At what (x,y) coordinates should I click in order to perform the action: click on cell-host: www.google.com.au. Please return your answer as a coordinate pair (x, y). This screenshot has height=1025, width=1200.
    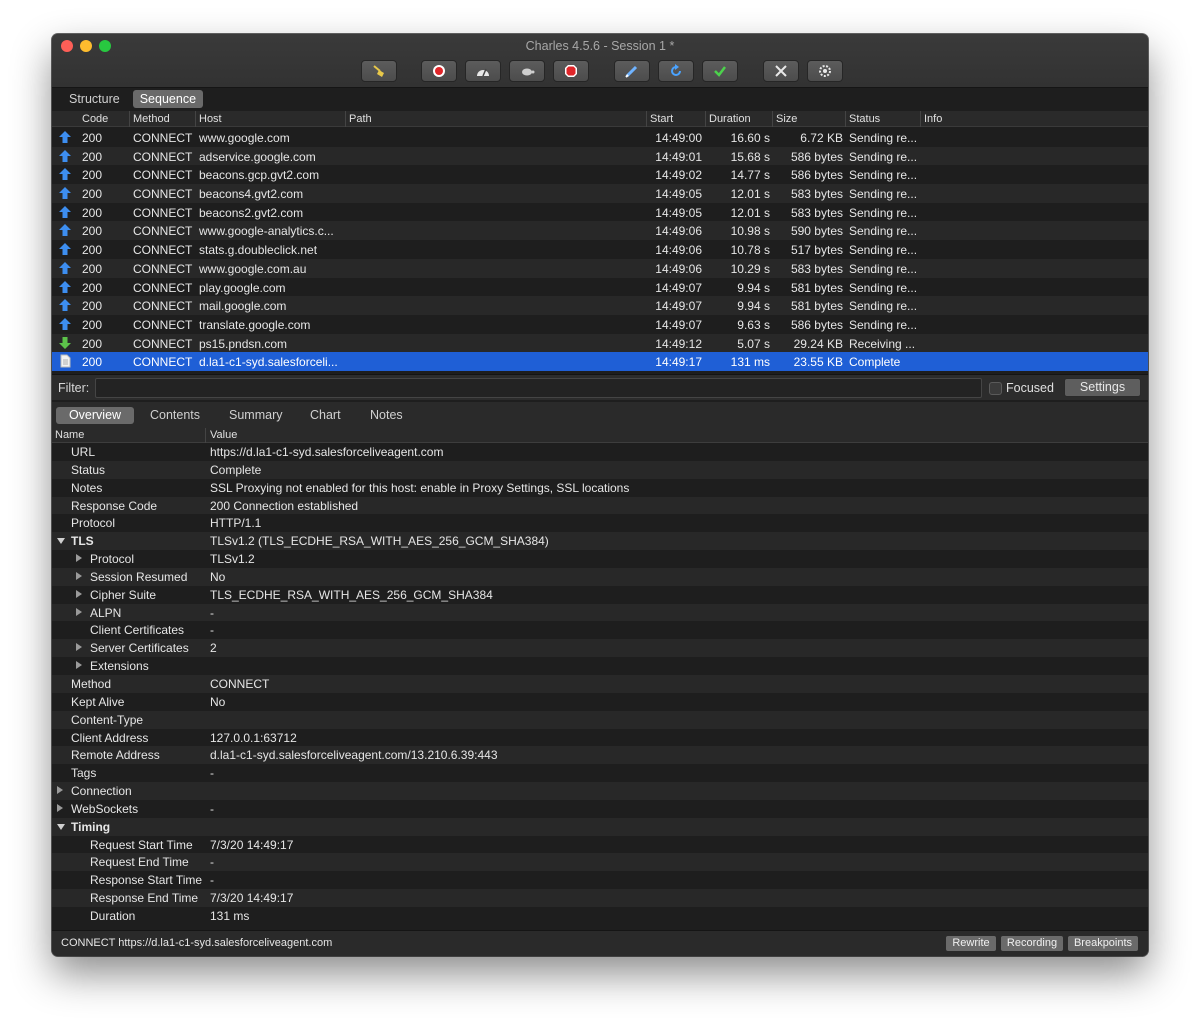
    Looking at the image, I should click on (253, 268).